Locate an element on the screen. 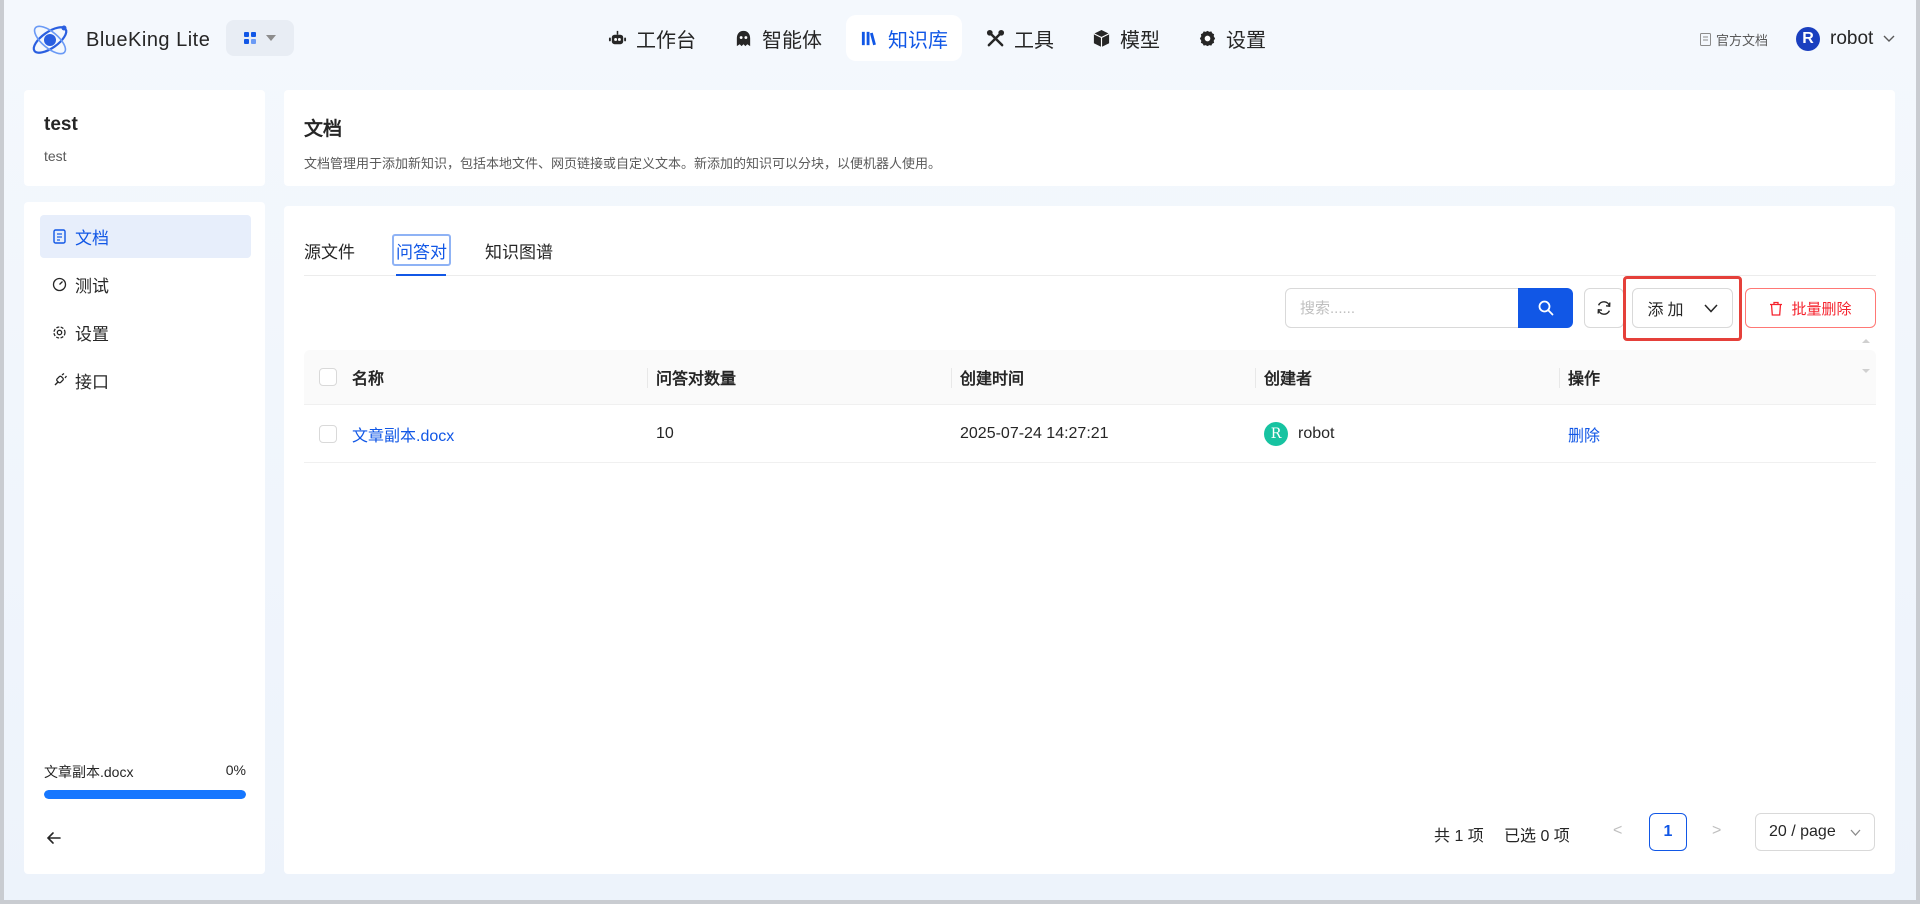 Image resolution: width=1920 pixels, height=904 pixels. sidebar-item-label: 测试 is located at coordinates (92, 286).